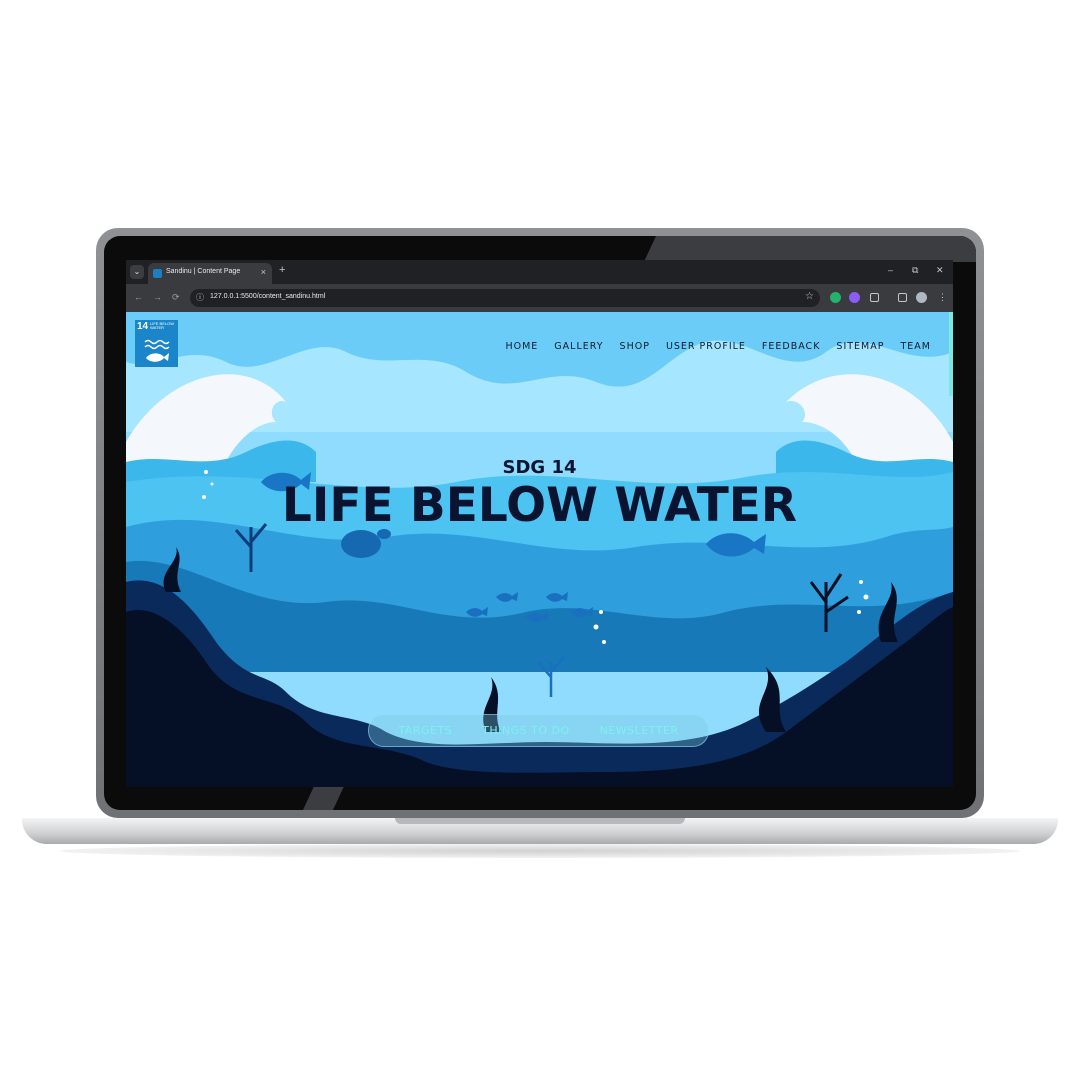  Describe the element at coordinates (890, 270) in the screenshot. I see `minimize-button: –` at that location.